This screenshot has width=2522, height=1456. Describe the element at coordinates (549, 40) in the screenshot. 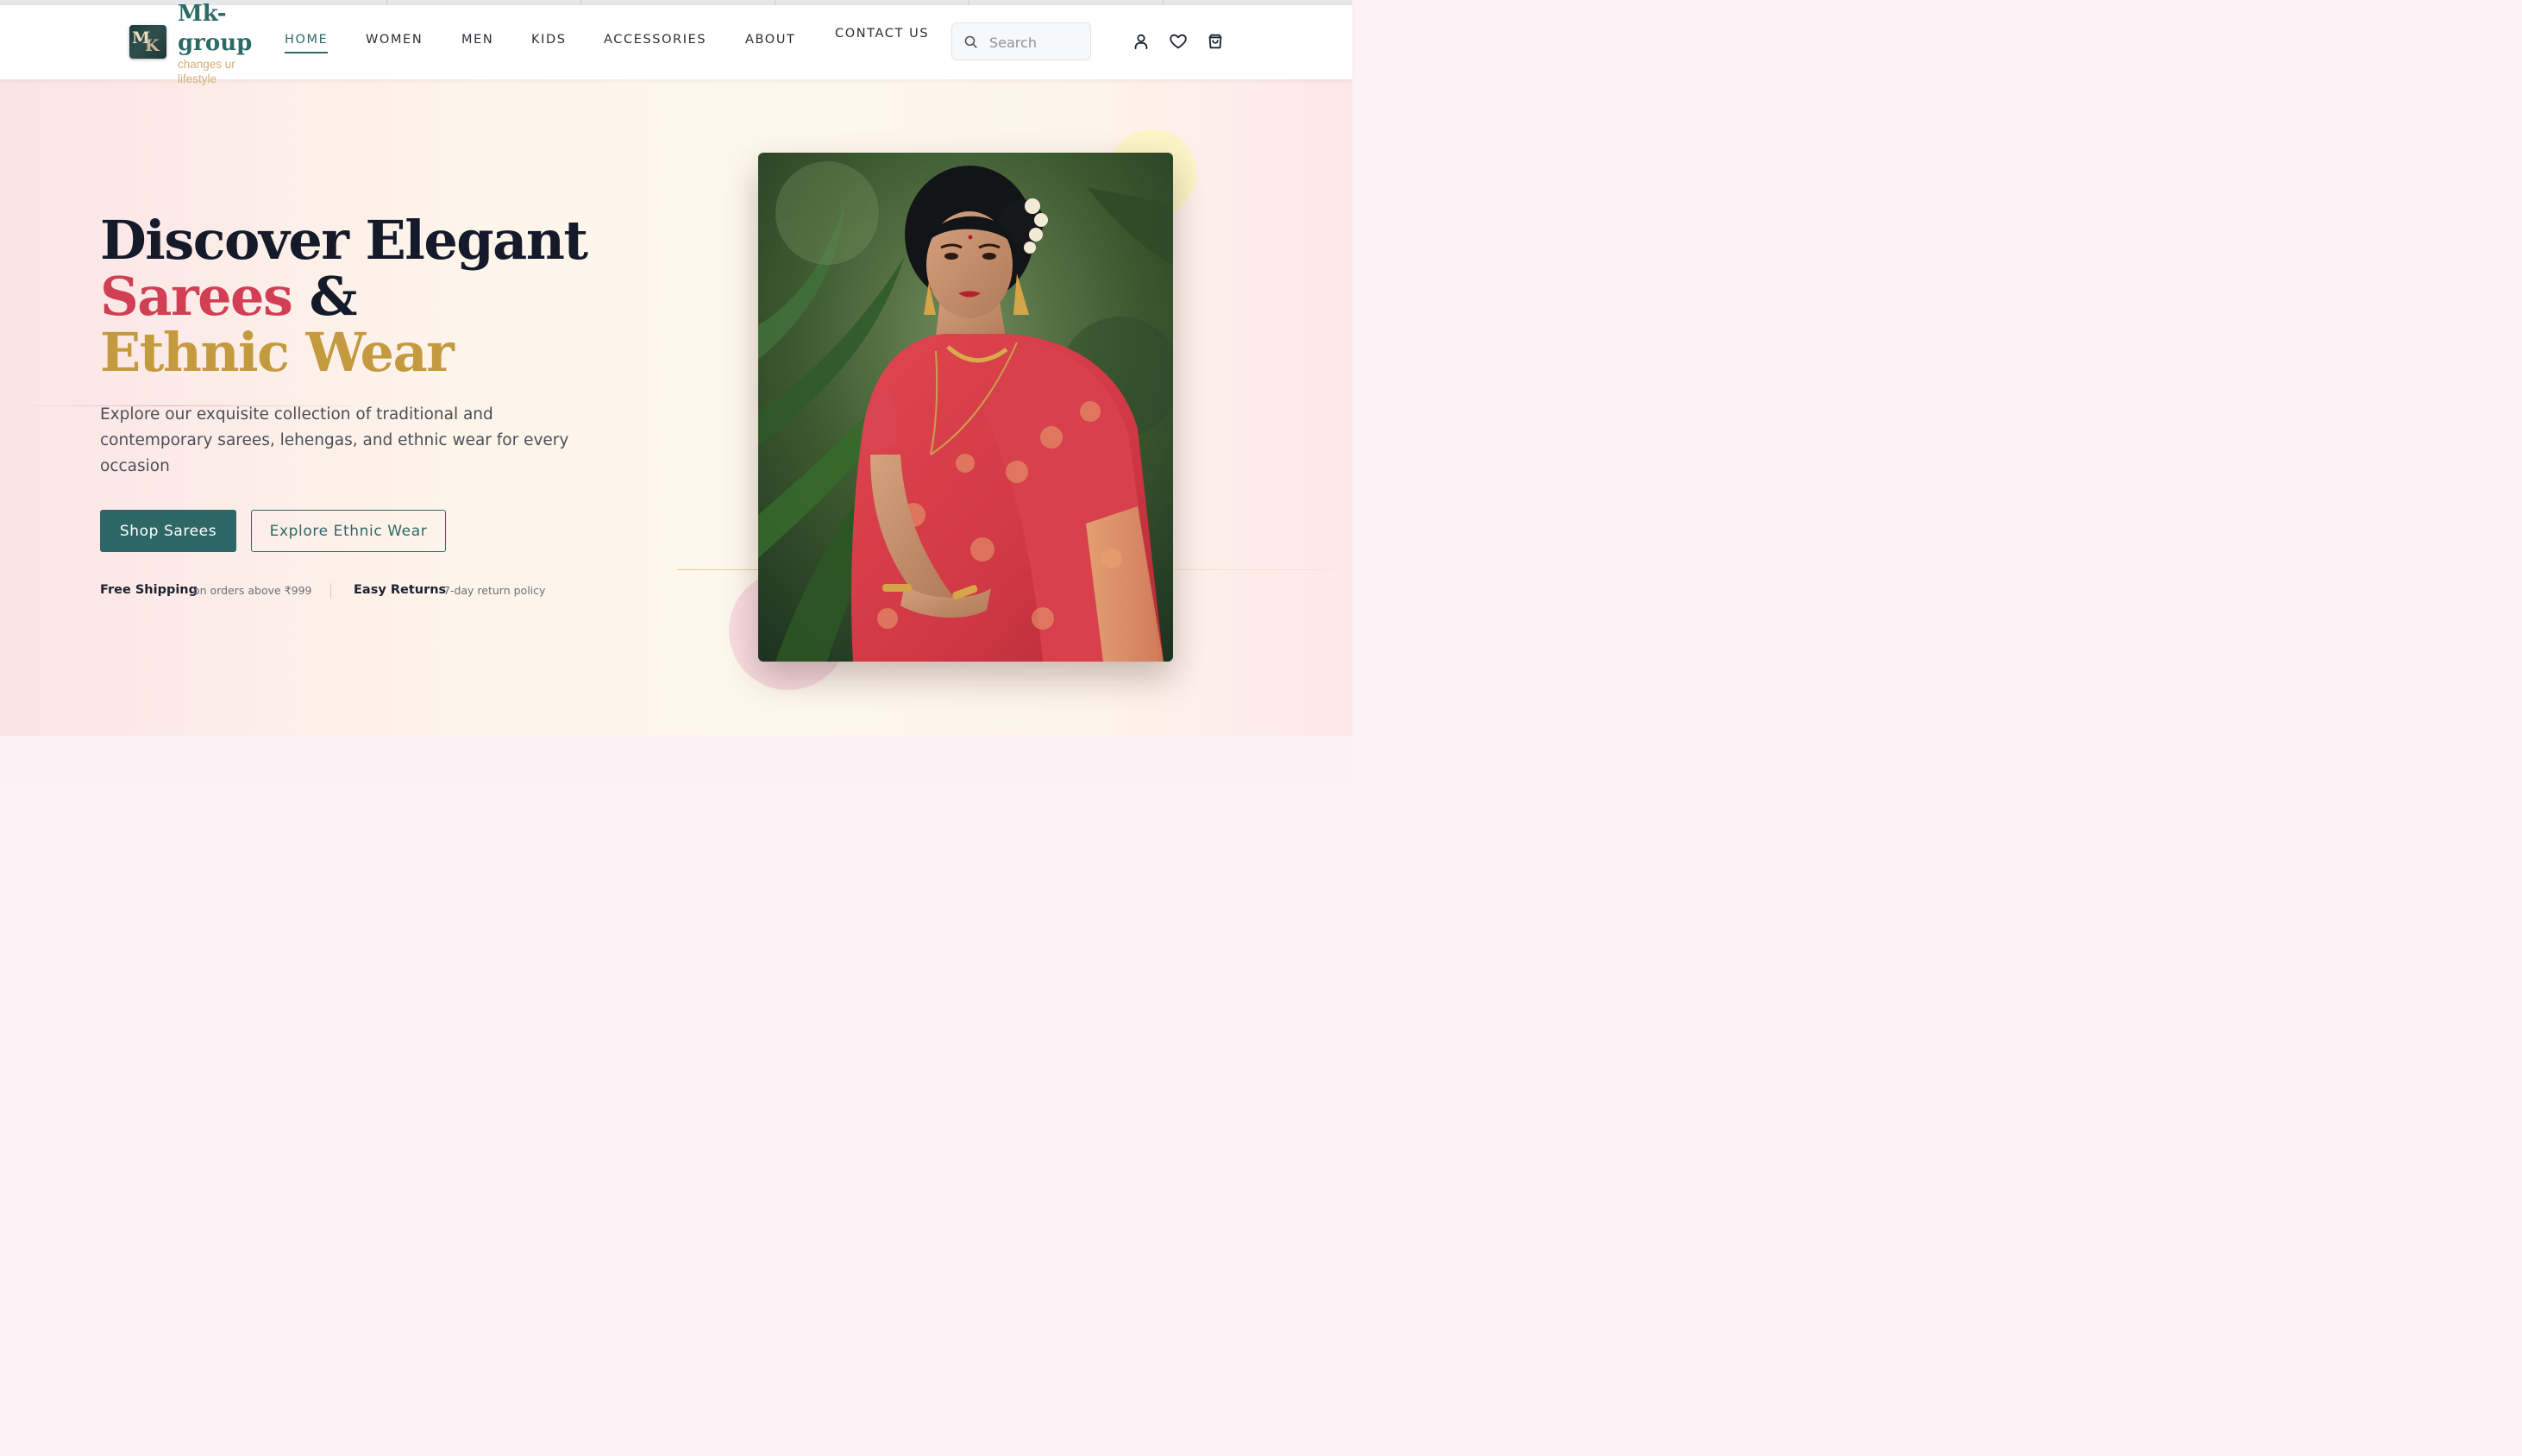

I see `nav-kids: KIDS` at that location.